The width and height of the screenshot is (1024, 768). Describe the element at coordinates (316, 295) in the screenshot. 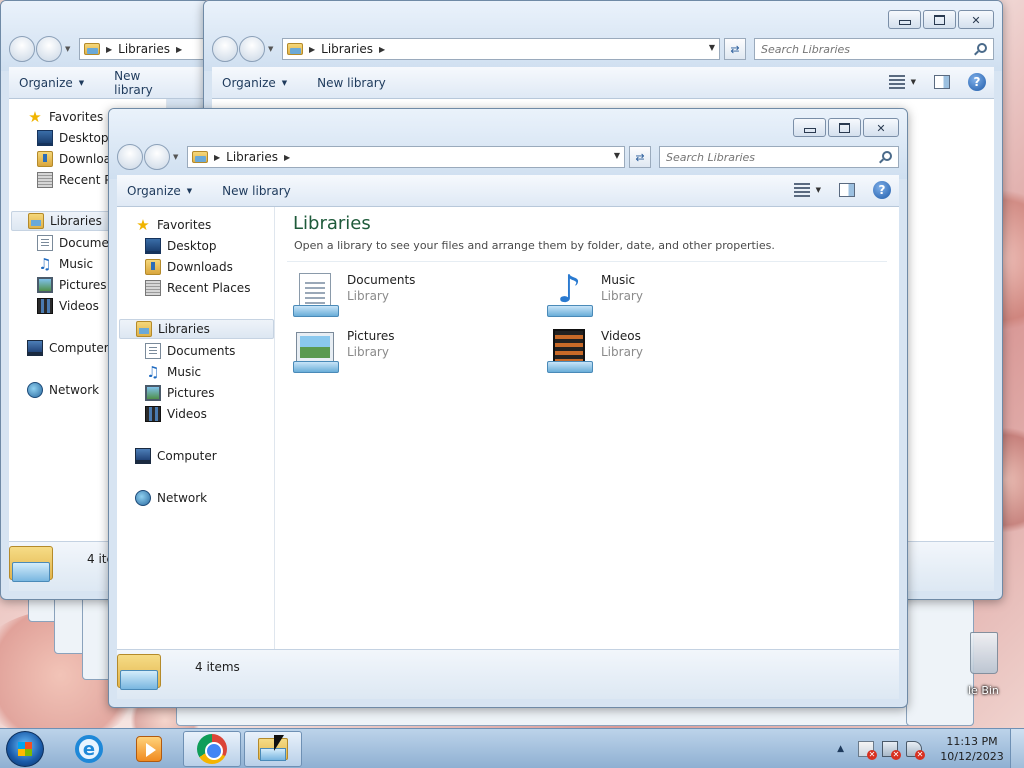

I see `documents-library-icon` at that location.